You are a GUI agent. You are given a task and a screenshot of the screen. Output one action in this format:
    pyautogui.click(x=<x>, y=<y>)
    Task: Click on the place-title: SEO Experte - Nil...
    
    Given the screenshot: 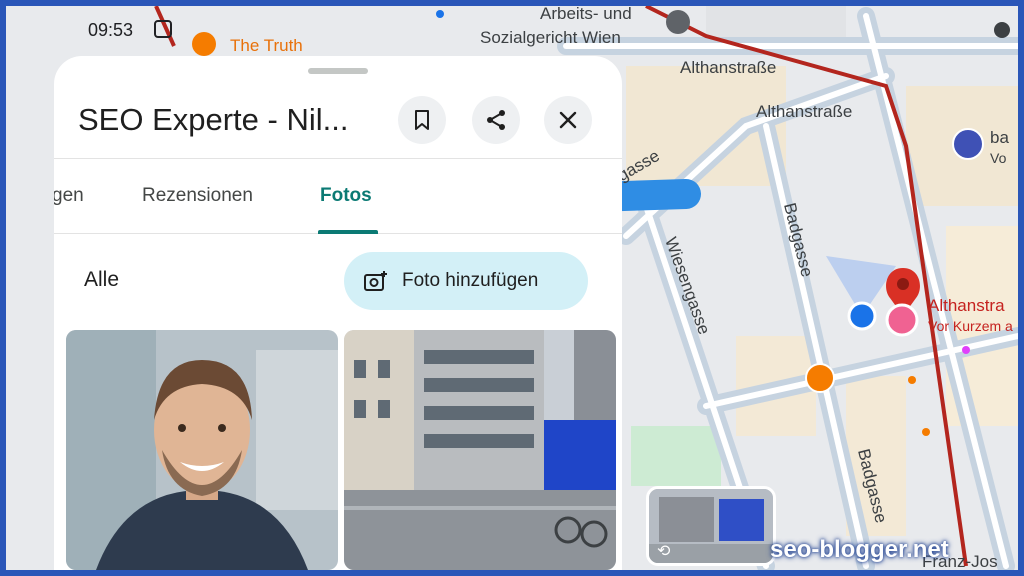 What is the action you would take?
    pyautogui.click(x=213, y=119)
    